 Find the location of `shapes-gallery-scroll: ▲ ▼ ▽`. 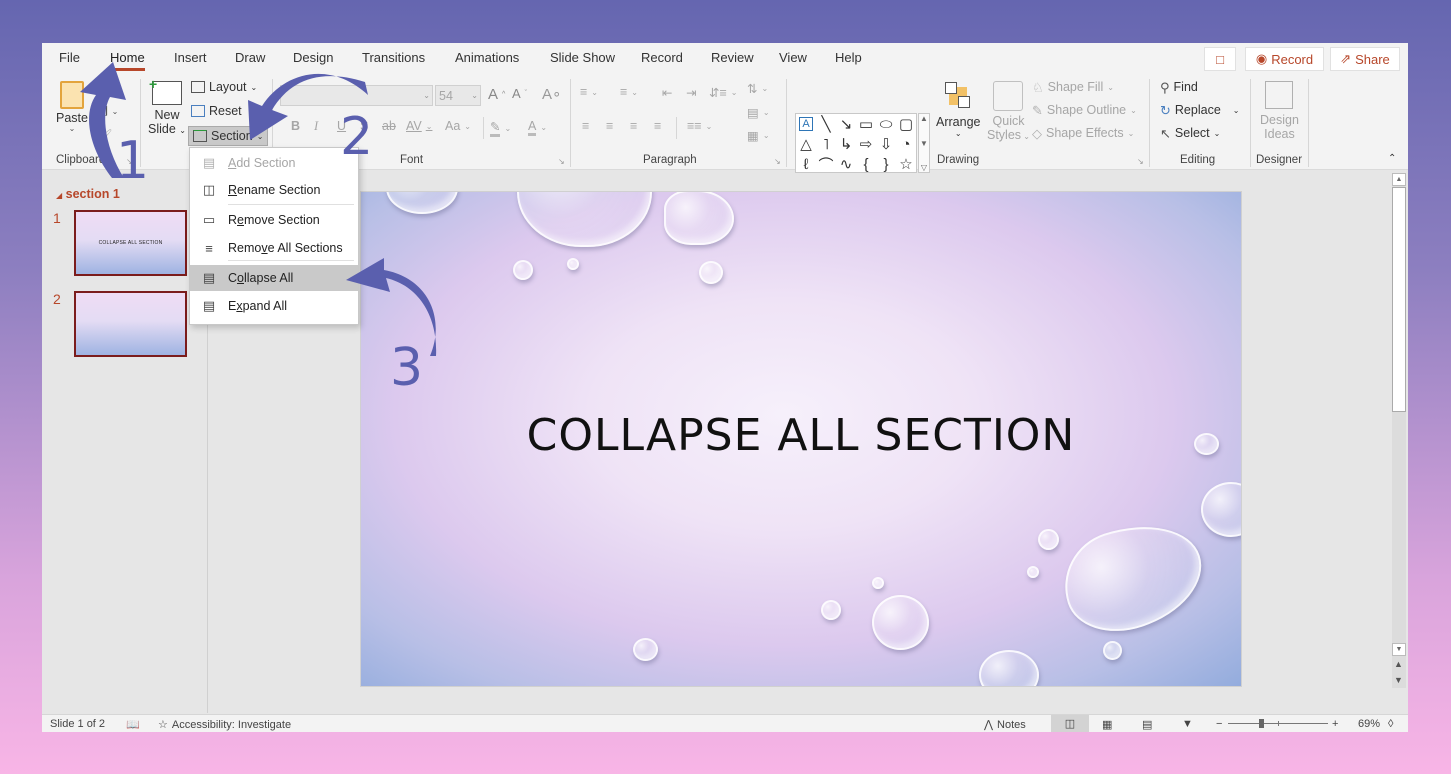

shapes-gallery-scroll: ▲ ▼ ▽ is located at coordinates (924, 143).